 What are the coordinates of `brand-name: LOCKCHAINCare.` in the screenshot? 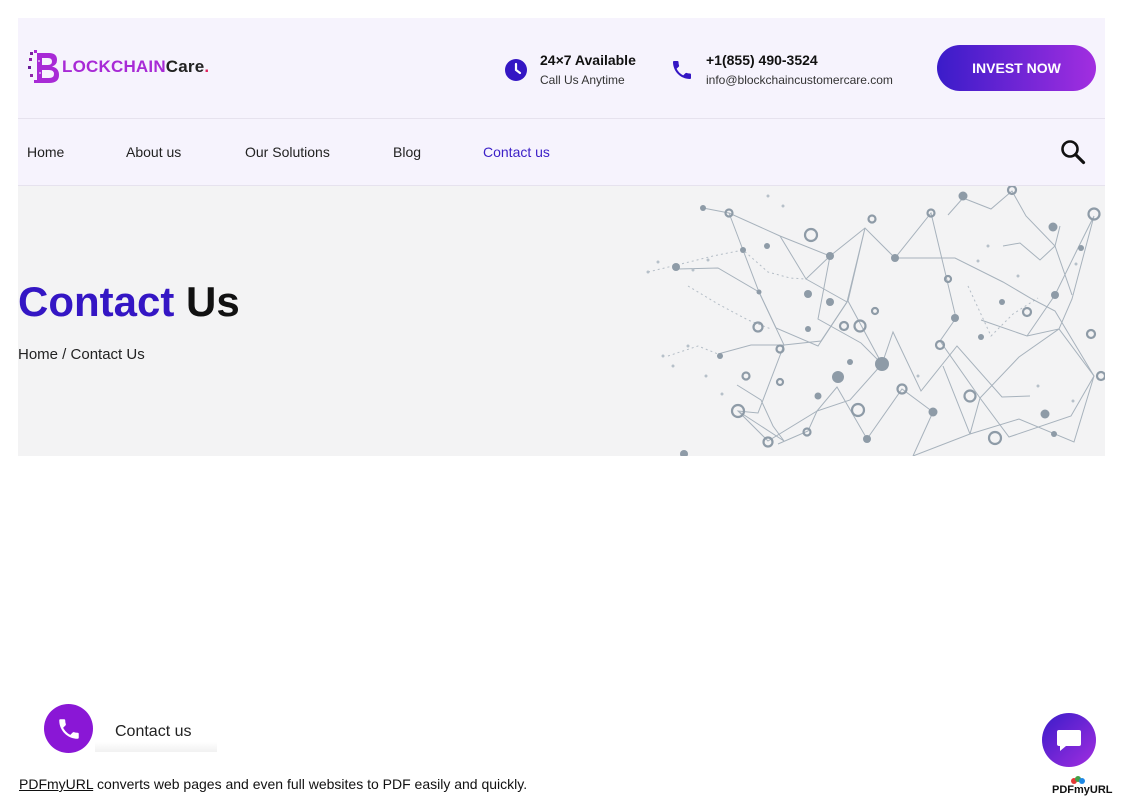 It's located at (136, 66).